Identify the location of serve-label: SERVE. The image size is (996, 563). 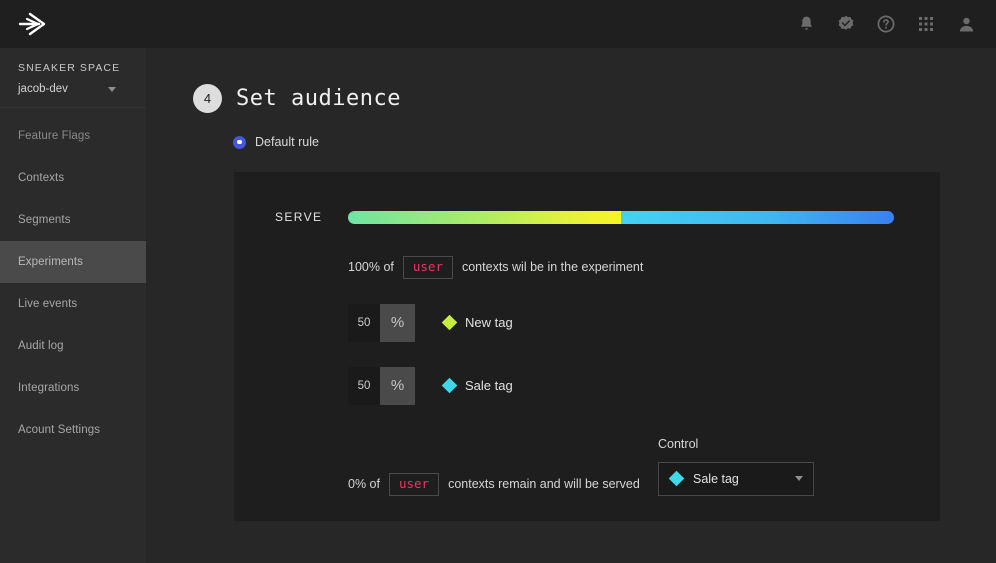
(299, 217).